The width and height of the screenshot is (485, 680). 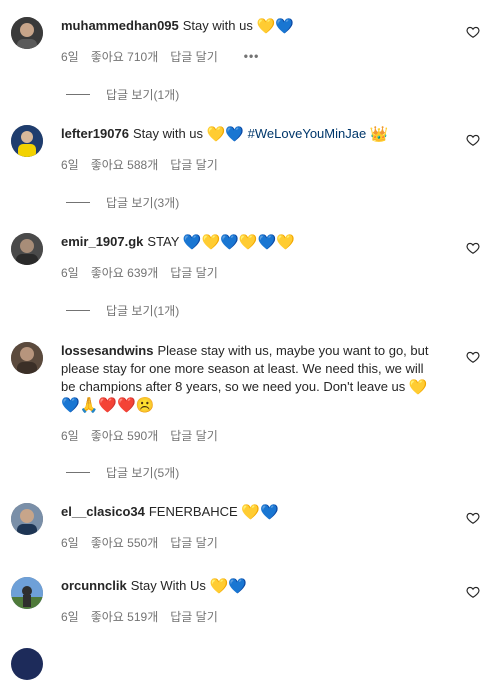 What do you see at coordinates (251, 542) in the screenshot?
I see `comment-meta: 6일 좋아요 550개 답글 달기` at bounding box center [251, 542].